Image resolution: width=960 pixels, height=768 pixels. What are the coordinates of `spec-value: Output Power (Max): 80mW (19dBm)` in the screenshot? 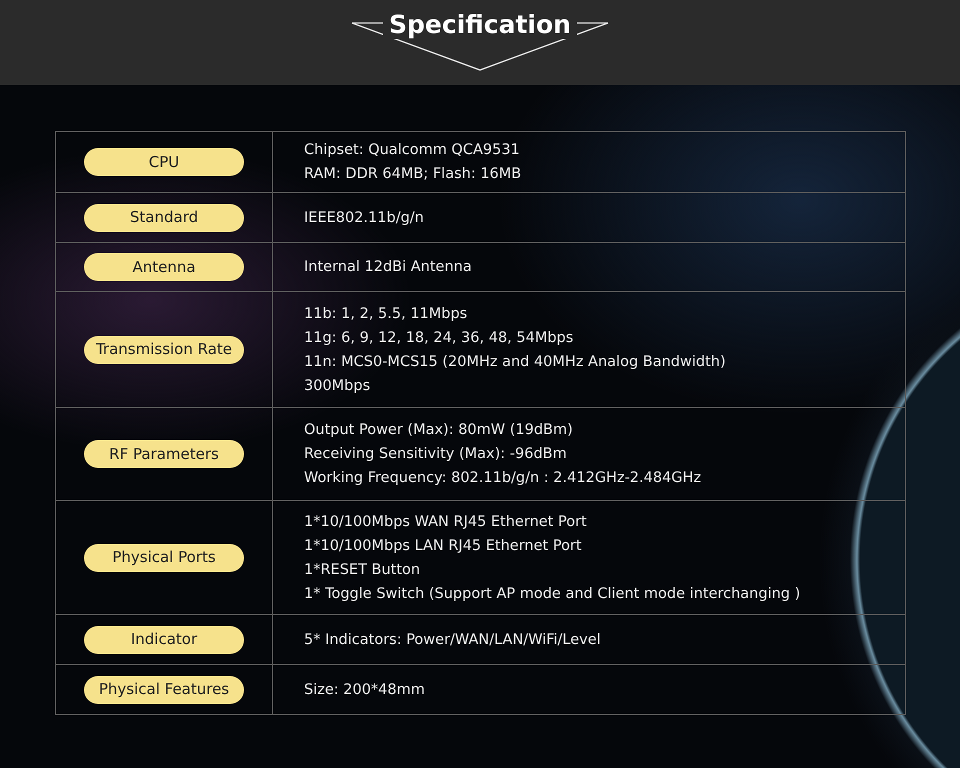 It's located at (439, 430).